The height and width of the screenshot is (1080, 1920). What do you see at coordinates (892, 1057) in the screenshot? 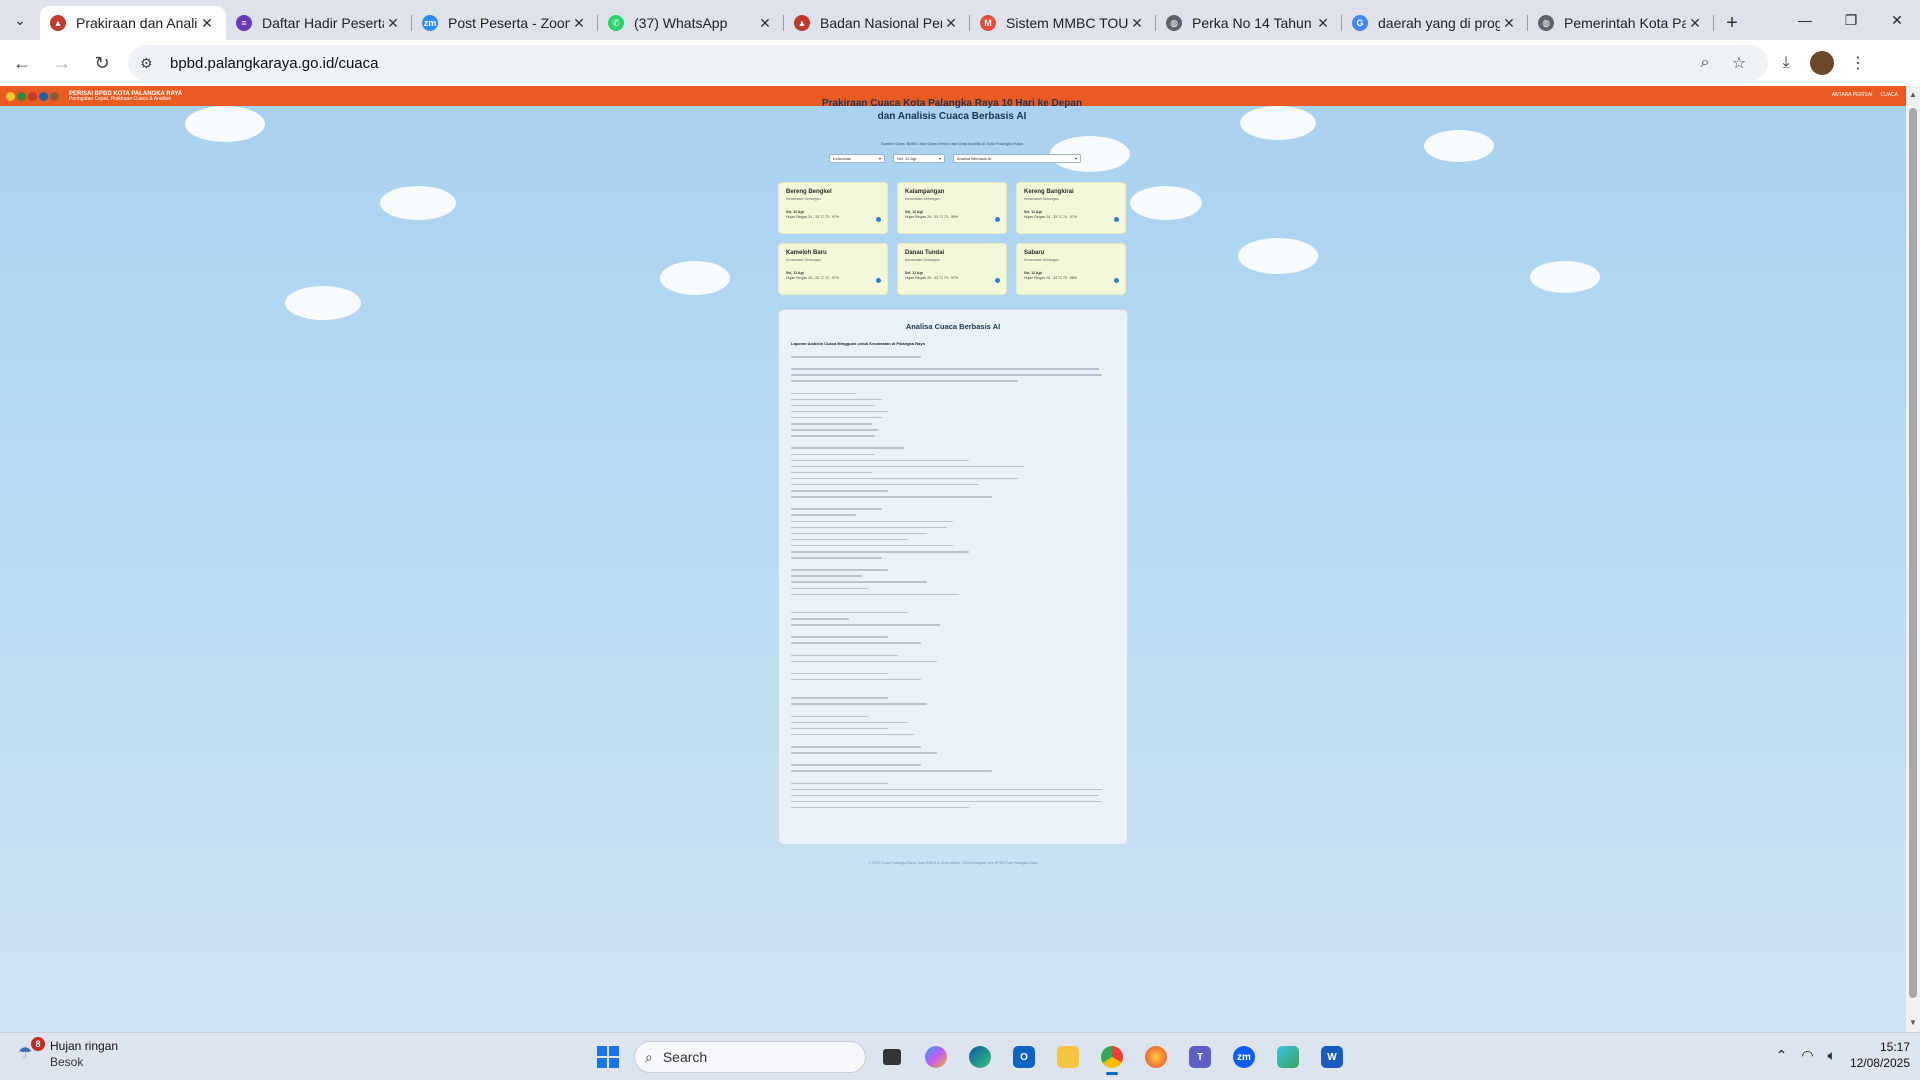
I see `task-view-icon` at bounding box center [892, 1057].